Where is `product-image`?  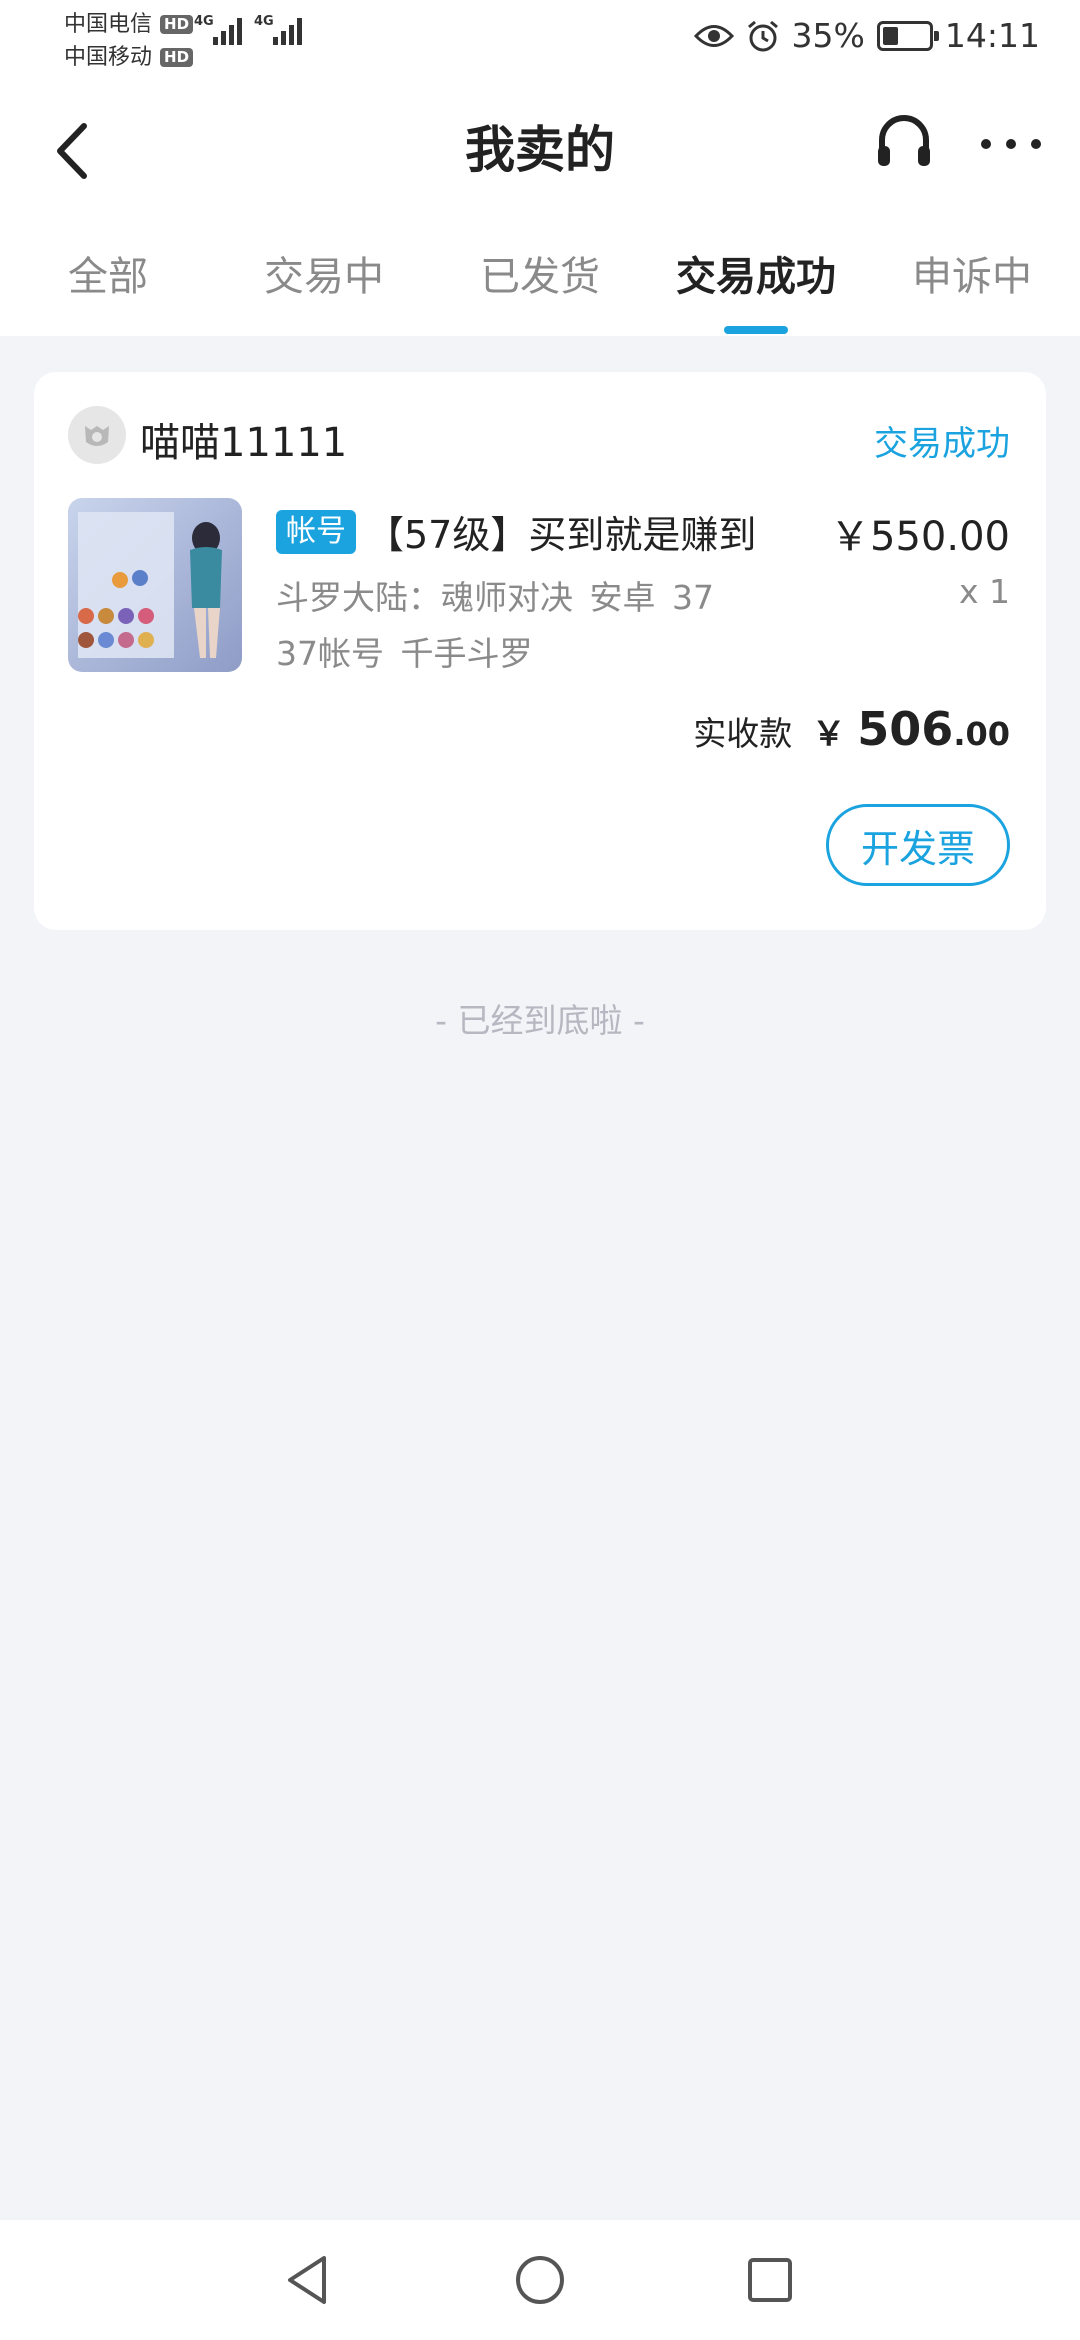 product-image is located at coordinates (155, 585).